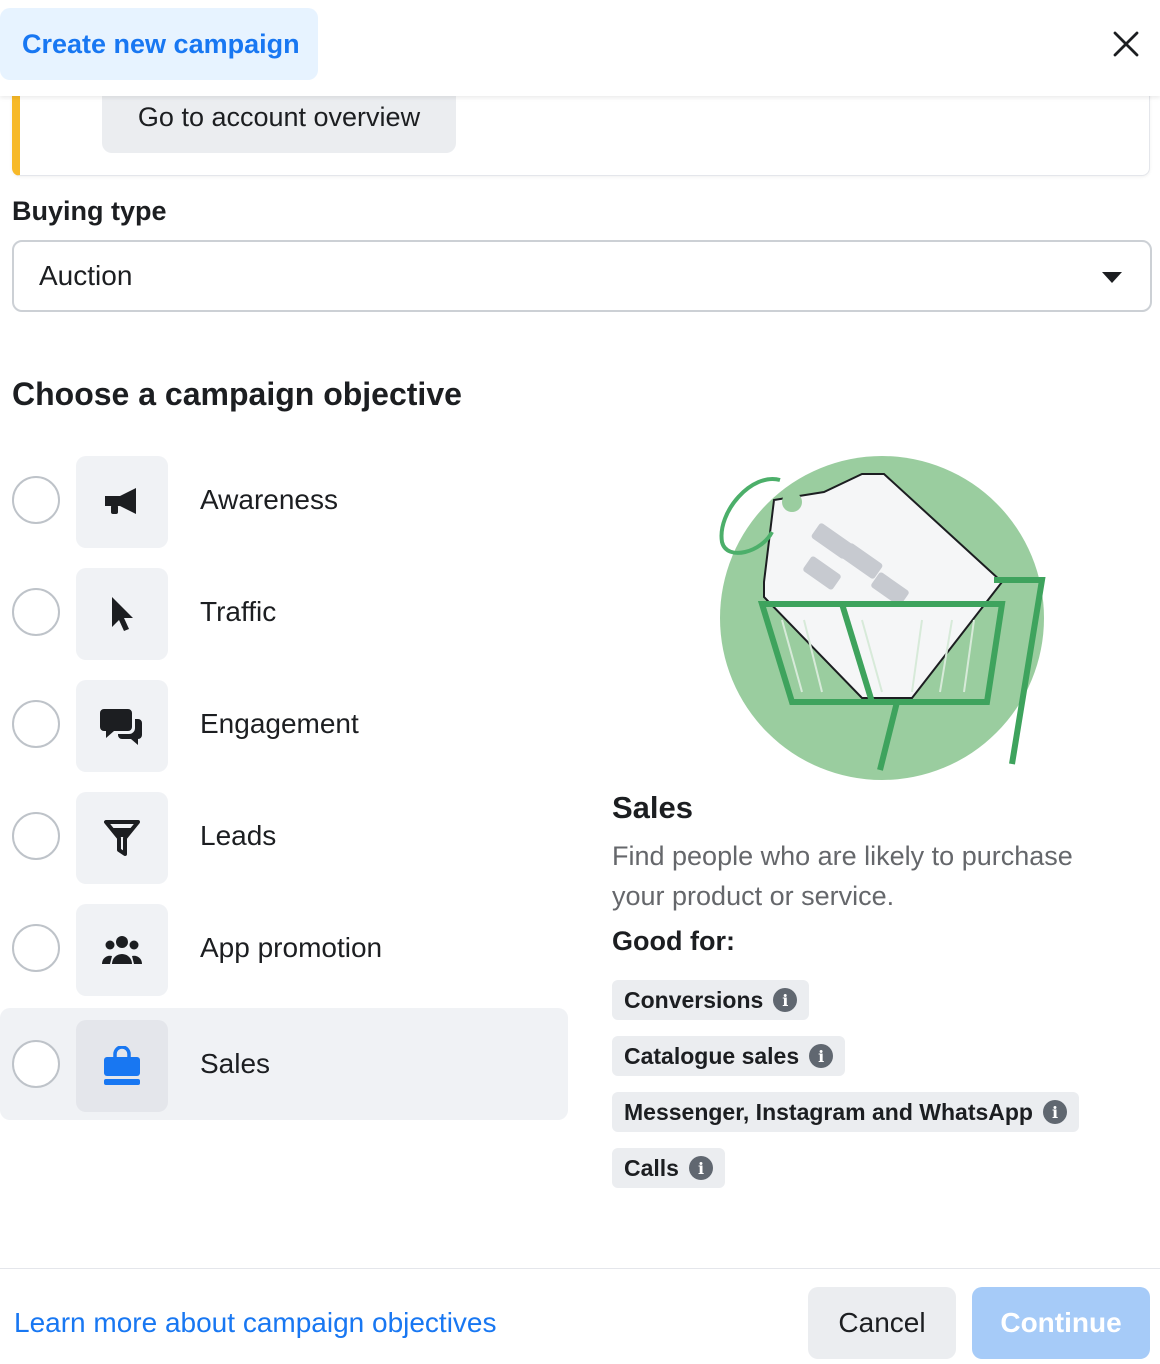 Image resolution: width=1160 pixels, height=1364 pixels. Describe the element at coordinates (291, 947) in the screenshot. I see `objective-label: App promotion` at that location.